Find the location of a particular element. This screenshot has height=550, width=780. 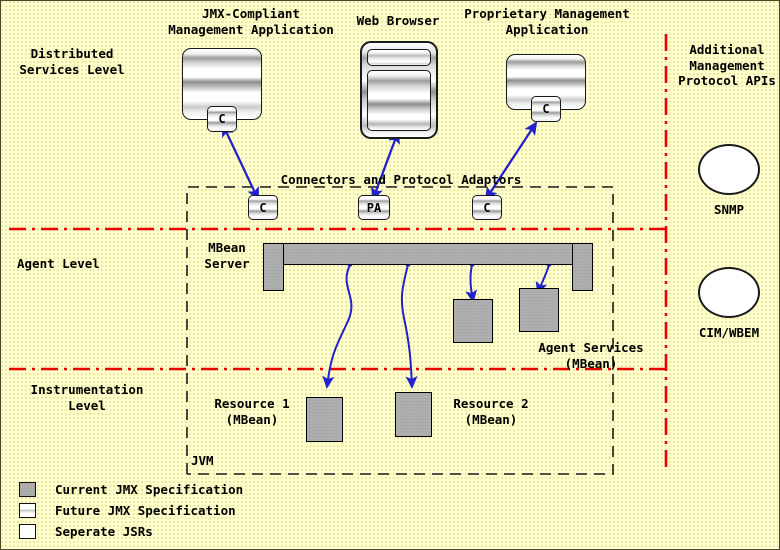

level-label-instrumentation: Instrumentation Level is located at coordinates (87, 397).